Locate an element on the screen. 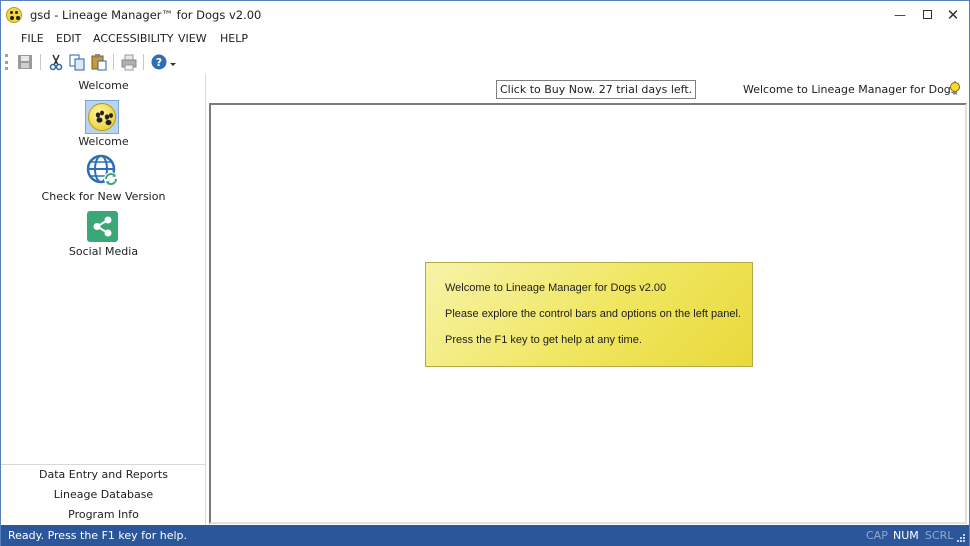 This screenshot has width=970, height=546. menu-bar: FILE EDIT ACCESSIBILITY VIEW HELP is located at coordinates (485, 39).